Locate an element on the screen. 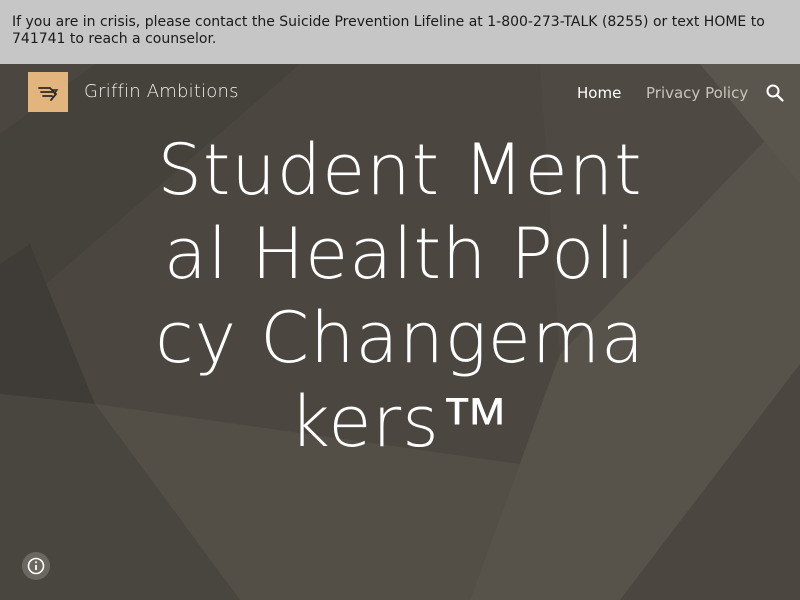  site-title: Griffin Ambitions is located at coordinates (161, 91).